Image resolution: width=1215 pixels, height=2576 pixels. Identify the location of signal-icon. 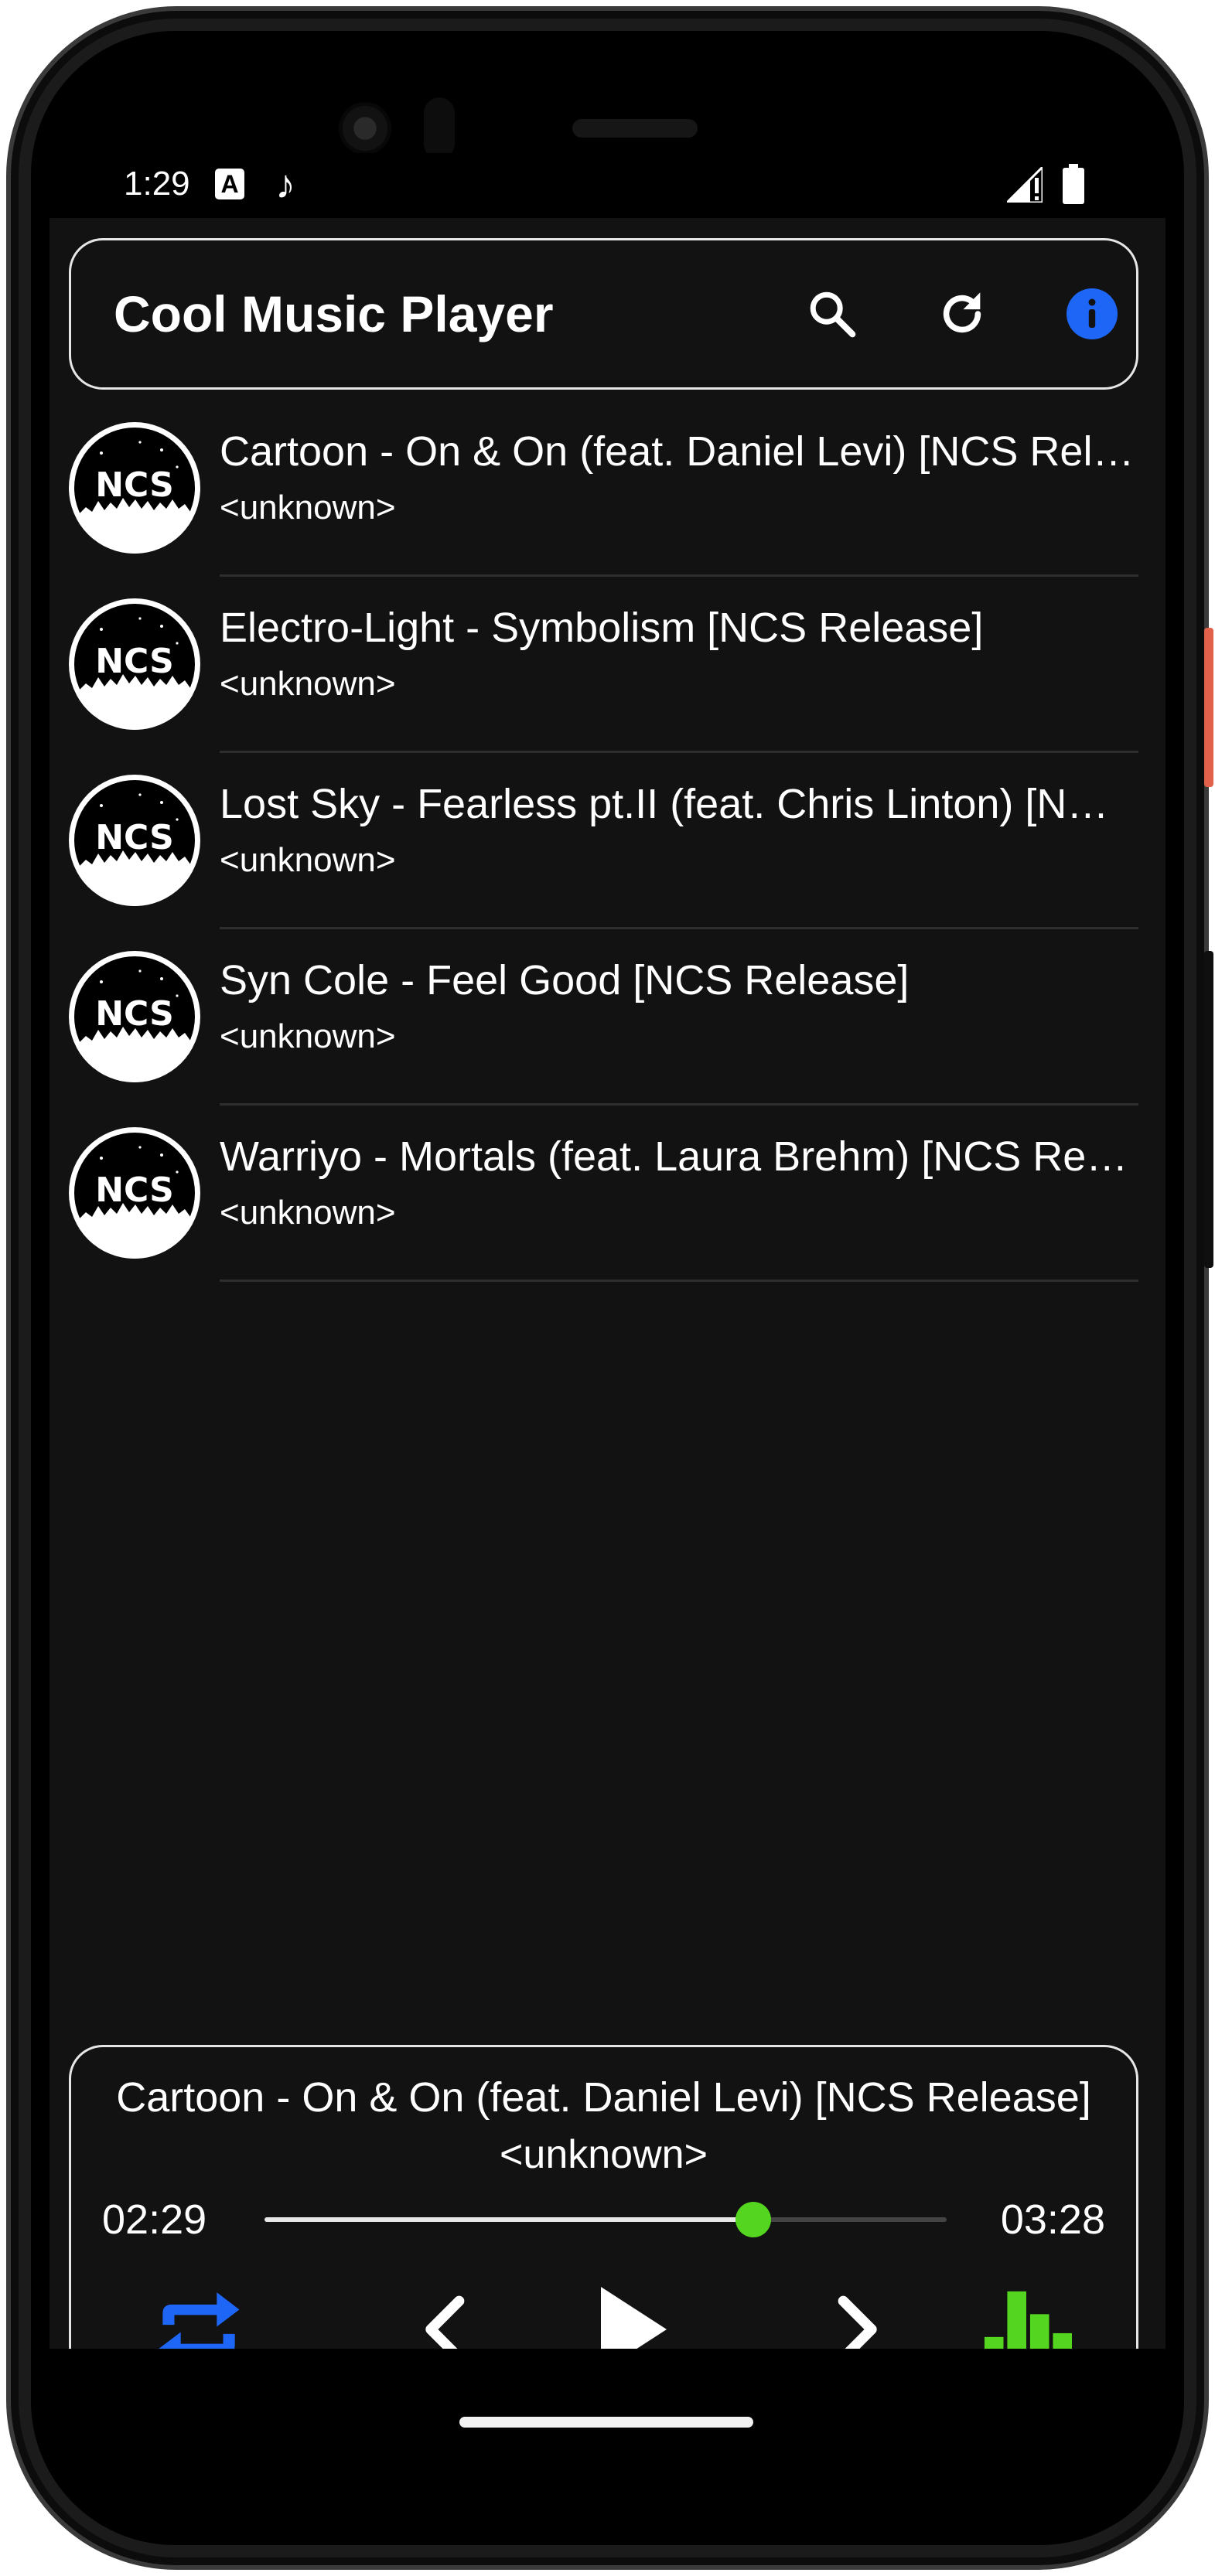
(1025, 185).